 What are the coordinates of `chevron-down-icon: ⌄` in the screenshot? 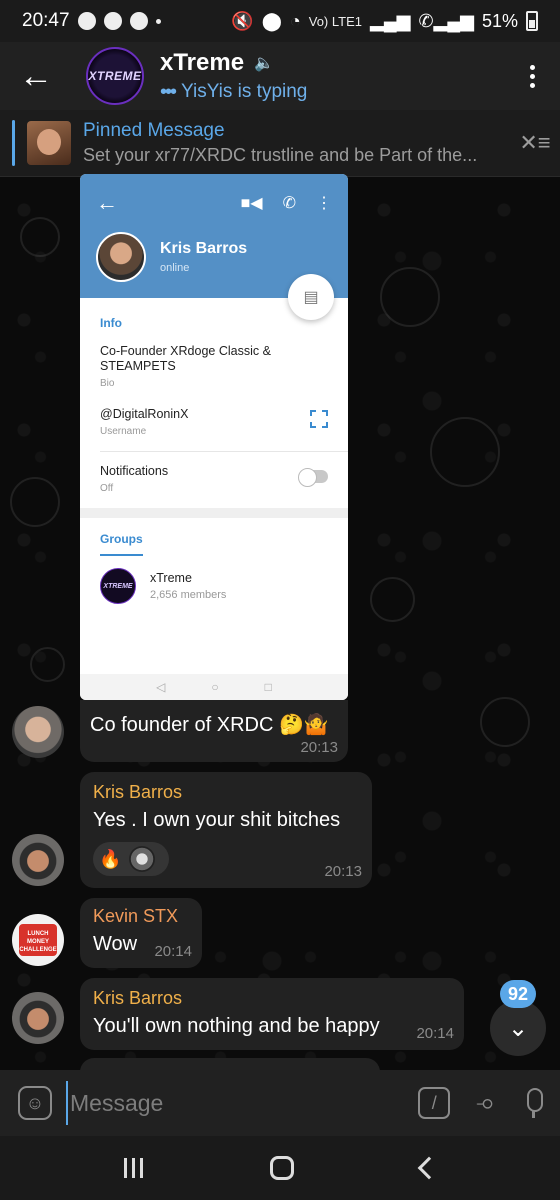 It's located at (518, 1028).